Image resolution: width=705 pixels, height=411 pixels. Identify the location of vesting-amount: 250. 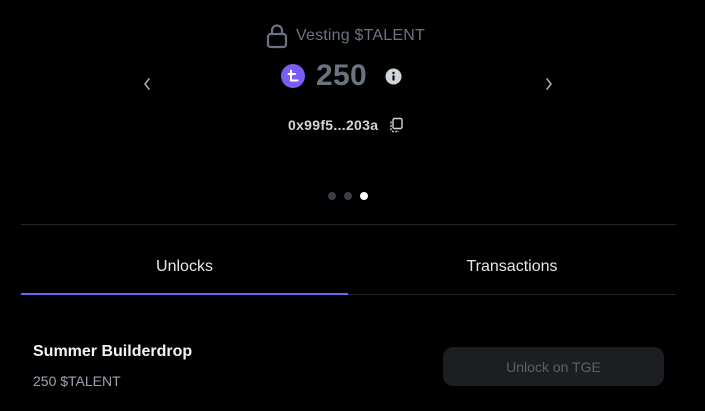
(341, 75).